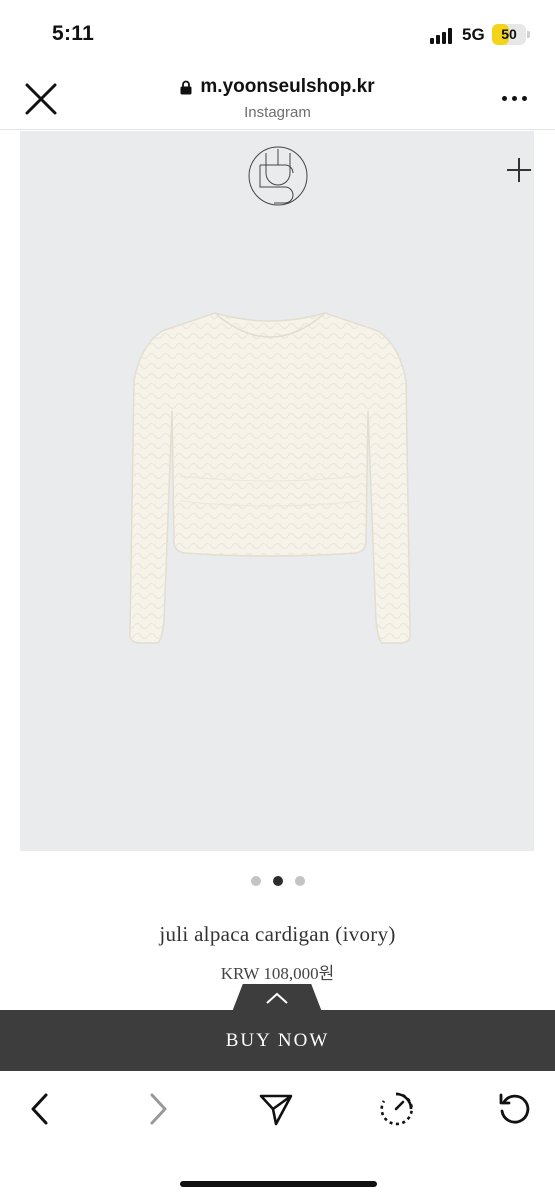 The height and width of the screenshot is (1200, 555). What do you see at coordinates (41, 99) in the screenshot?
I see `close-icon` at bounding box center [41, 99].